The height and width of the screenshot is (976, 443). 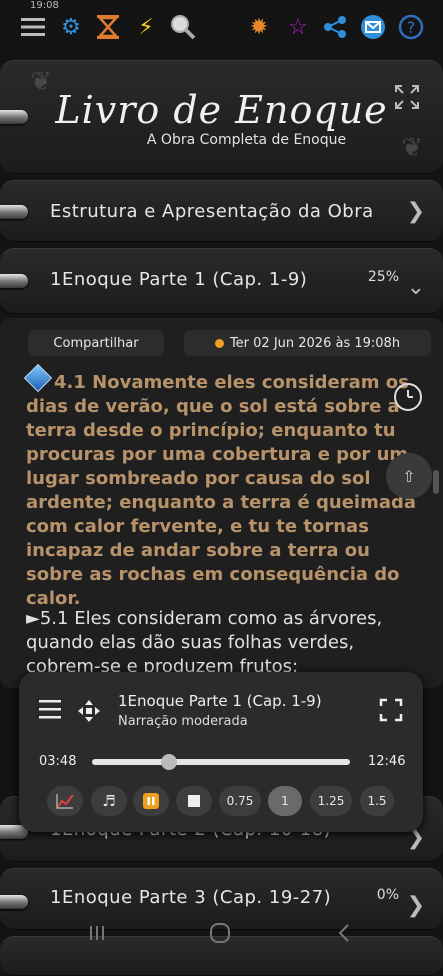 What do you see at coordinates (220, 935) in the screenshot?
I see `home-icon` at bounding box center [220, 935].